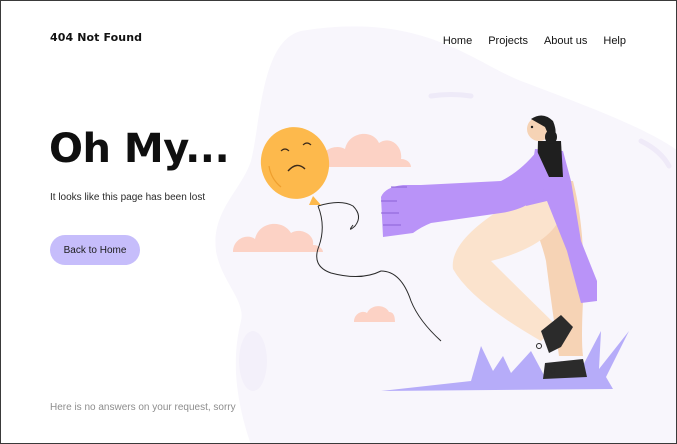 Image resolution: width=677 pixels, height=444 pixels. What do you see at coordinates (457, 41) in the screenshot?
I see `nav-link-home: Home` at bounding box center [457, 41].